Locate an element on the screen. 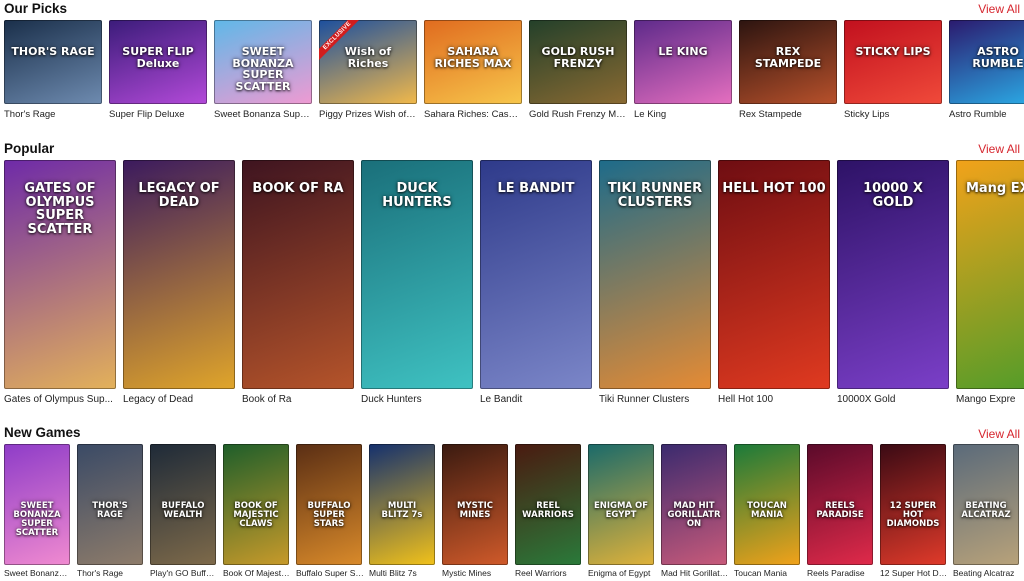  game-name: Enigma of Egypt is located at coordinates (622, 573).